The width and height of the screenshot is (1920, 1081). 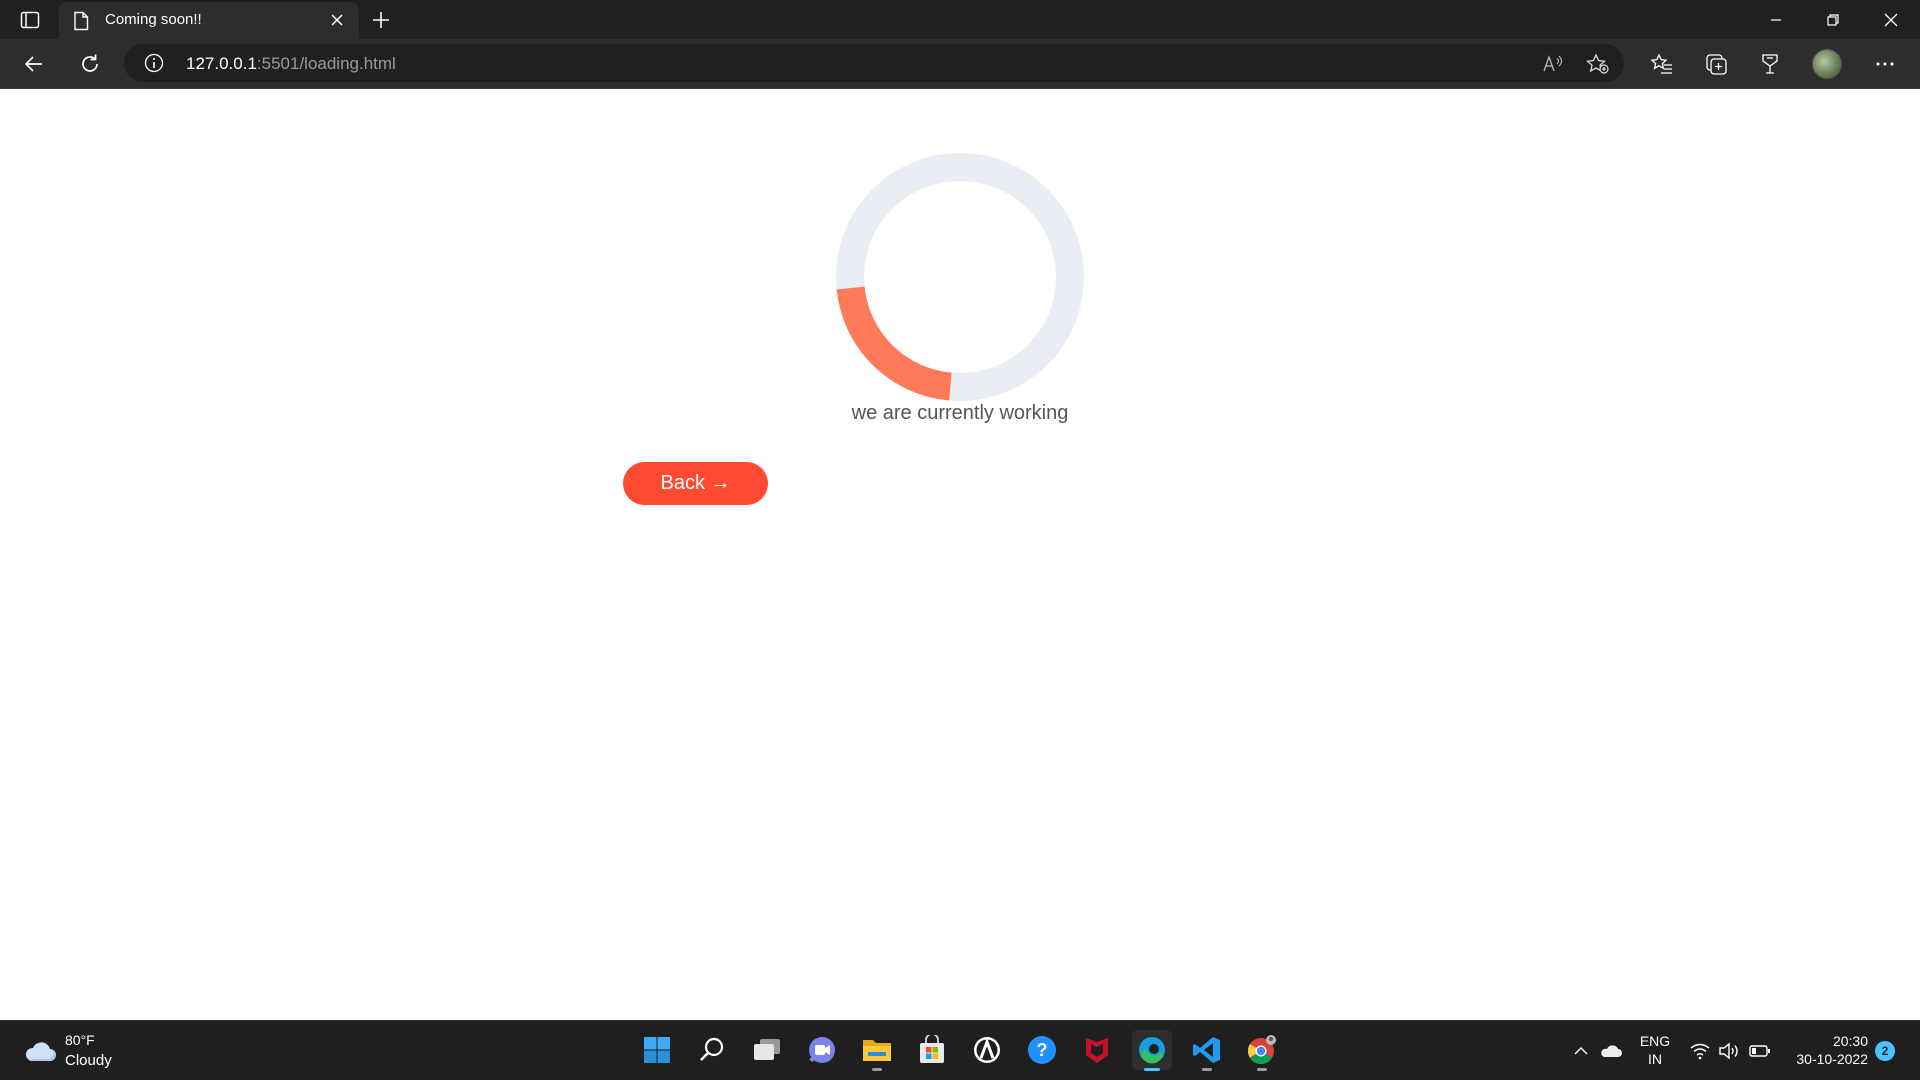 What do you see at coordinates (960, 413) in the screenshot?
I see `loading-caption: we are currently working` at bounding box center [960, 413].